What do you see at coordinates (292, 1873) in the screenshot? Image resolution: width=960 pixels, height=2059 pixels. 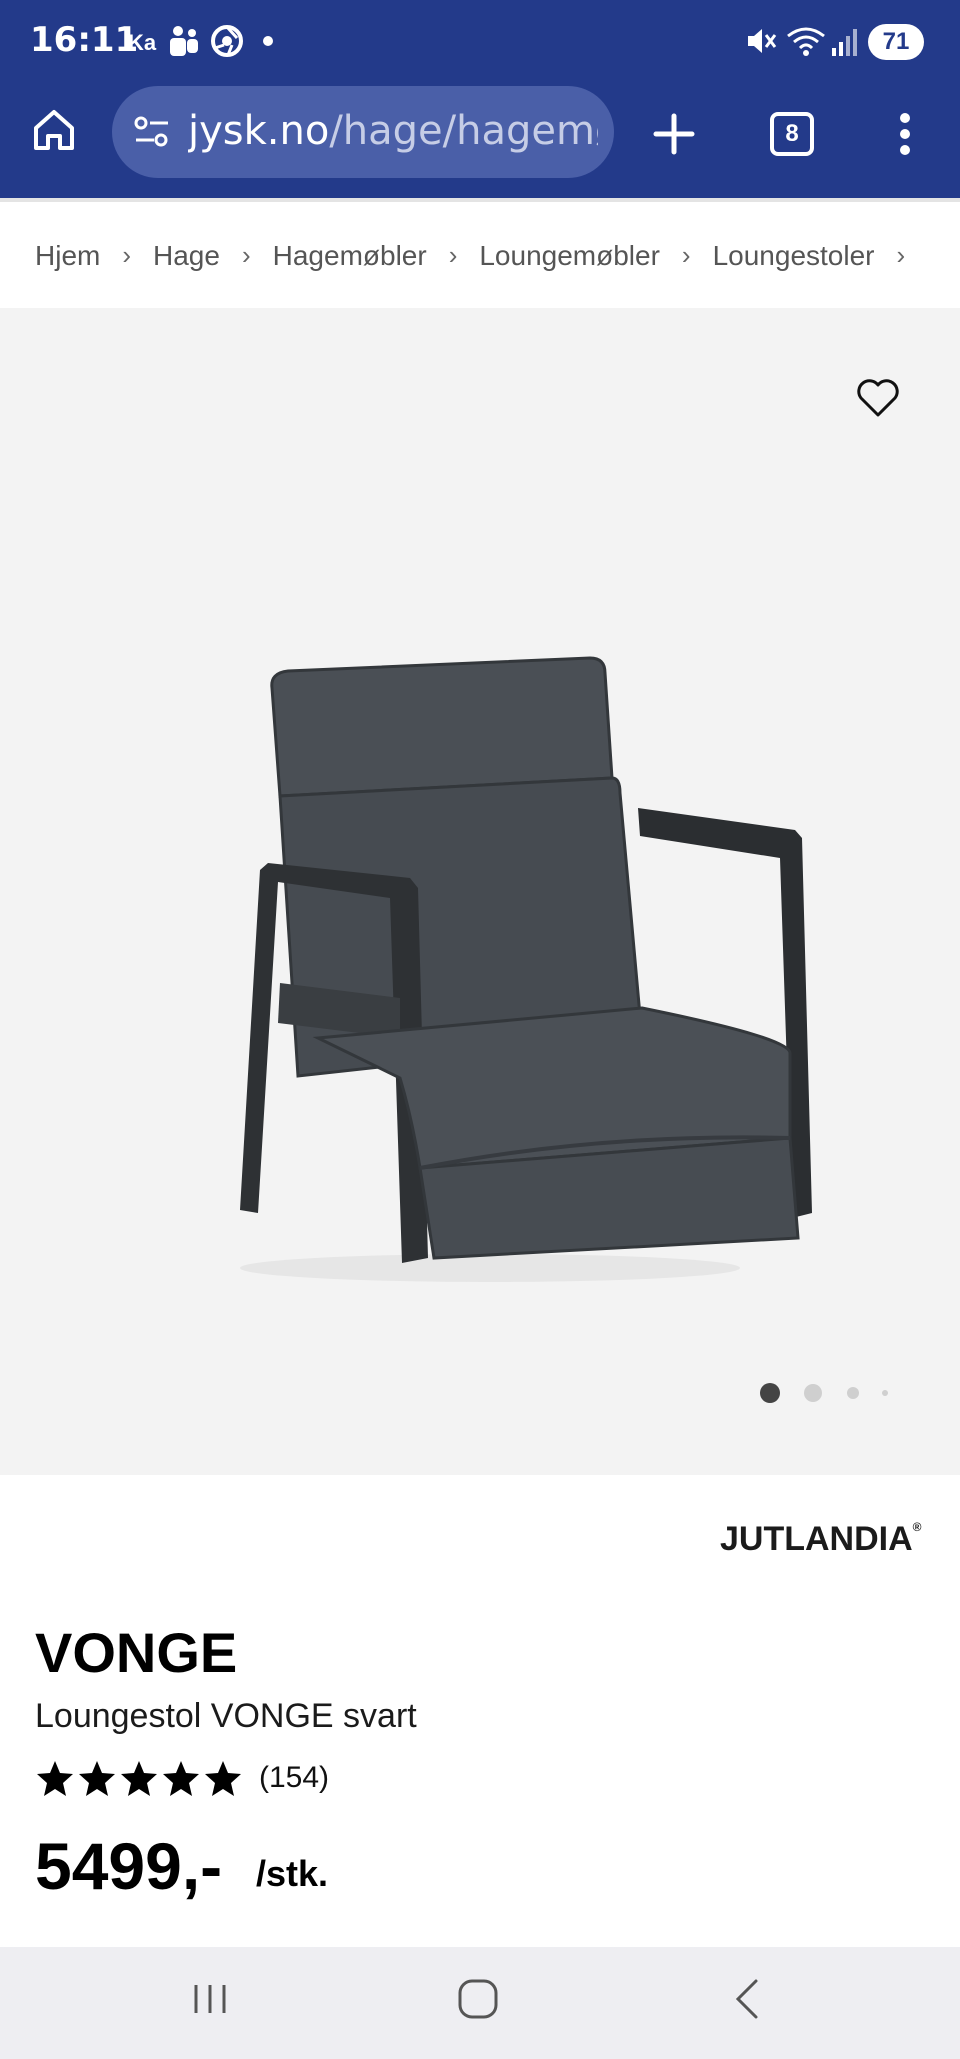 I see `price-unit: /stk.` at bounding box center [292, 1873].